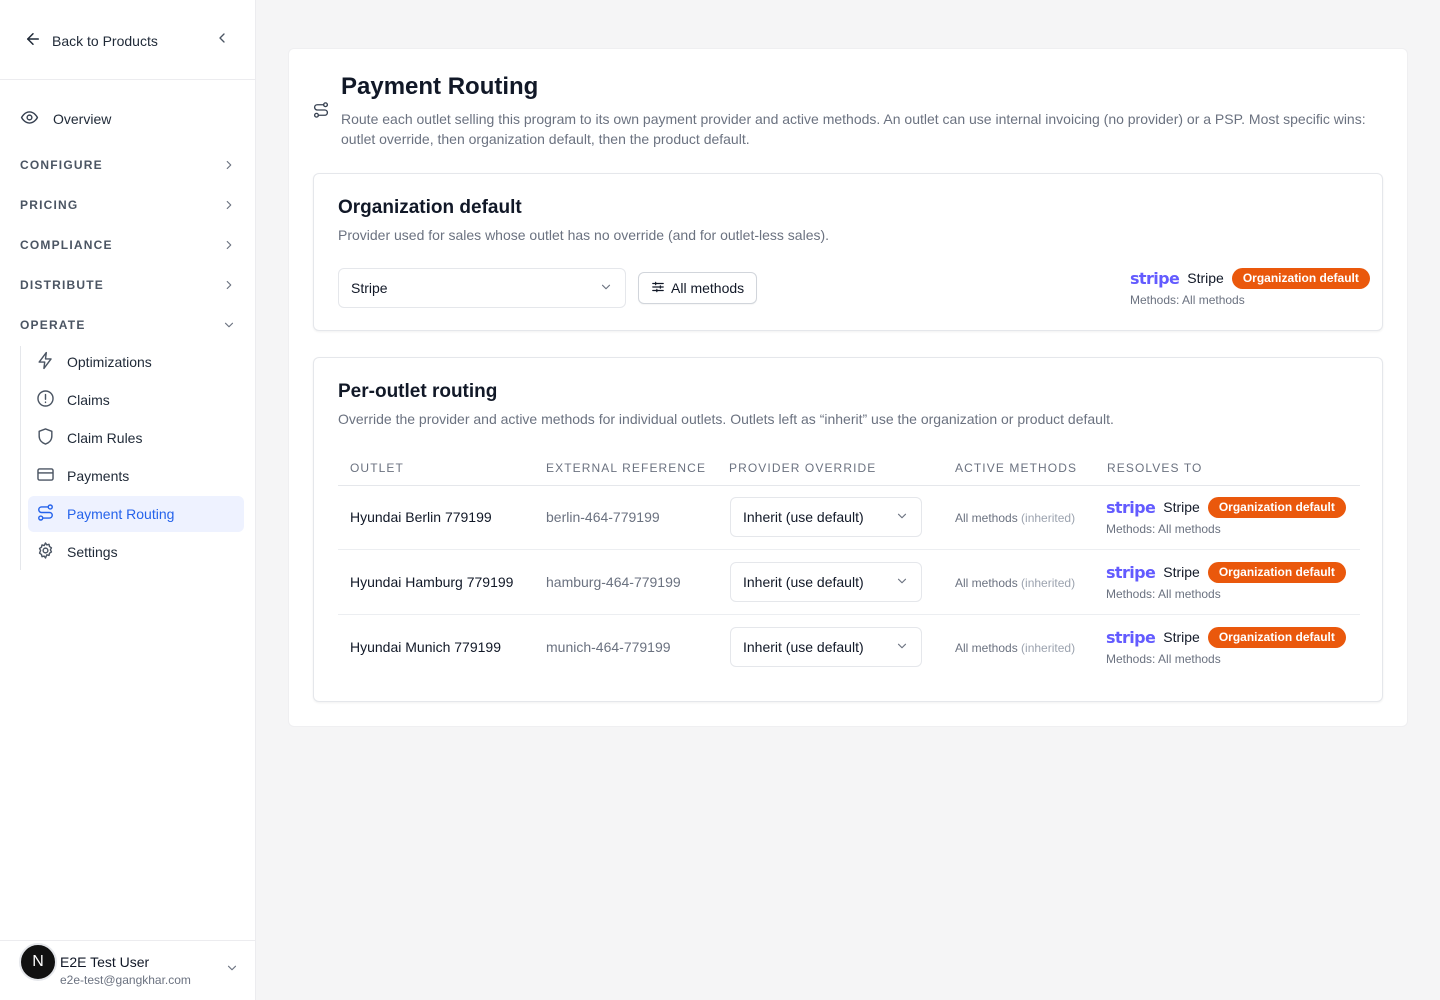 The height and width of the screenshot is (1000, 1440). What do you see at coordinates (98, 476) in the screenshot?
I see `sidebar-item-label: Payments` at bounding box center [98, 476].